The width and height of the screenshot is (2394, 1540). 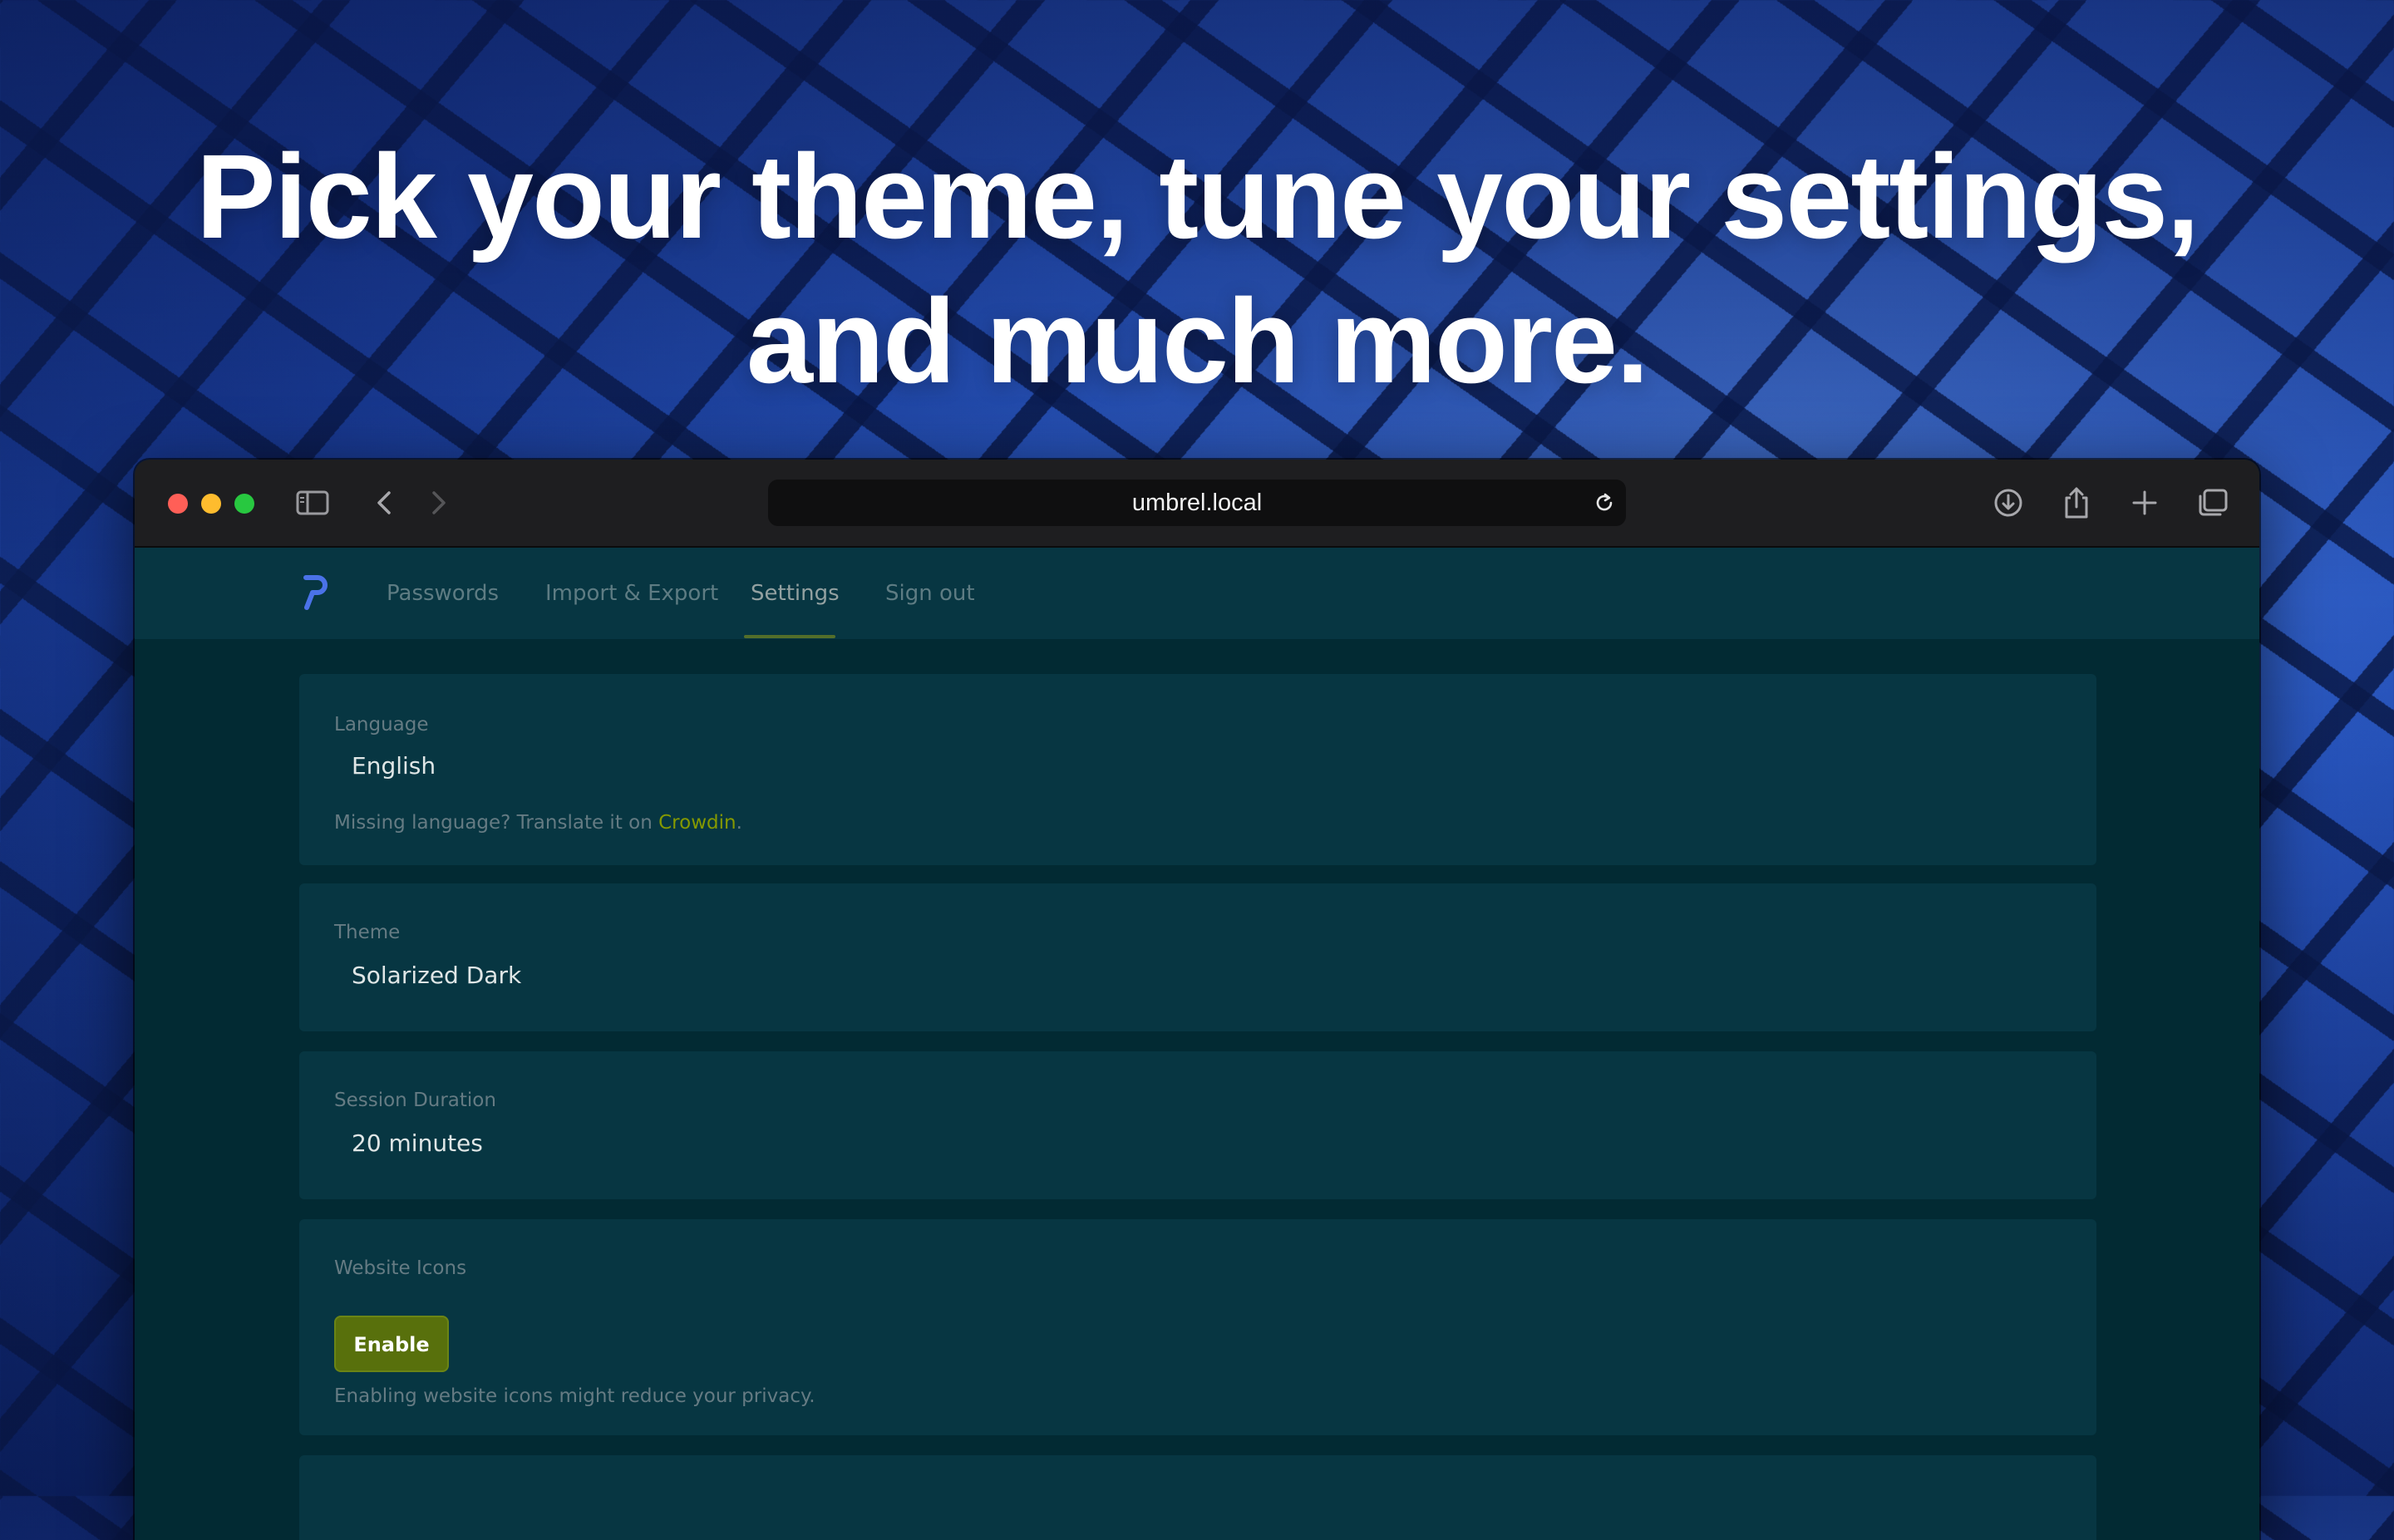 What do you see at coordinates (496, 823) in the screenshot?
I see `language-help-prefix: Missing language? Translate it on` at bounding box center [496, 823].